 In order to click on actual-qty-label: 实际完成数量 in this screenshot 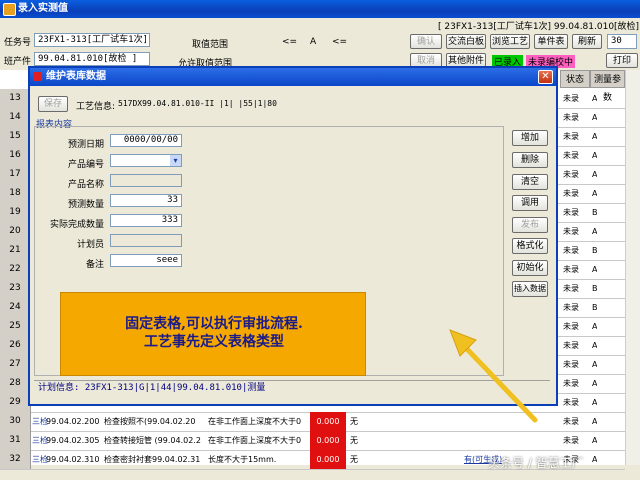, I will do `click(76, 225)`.